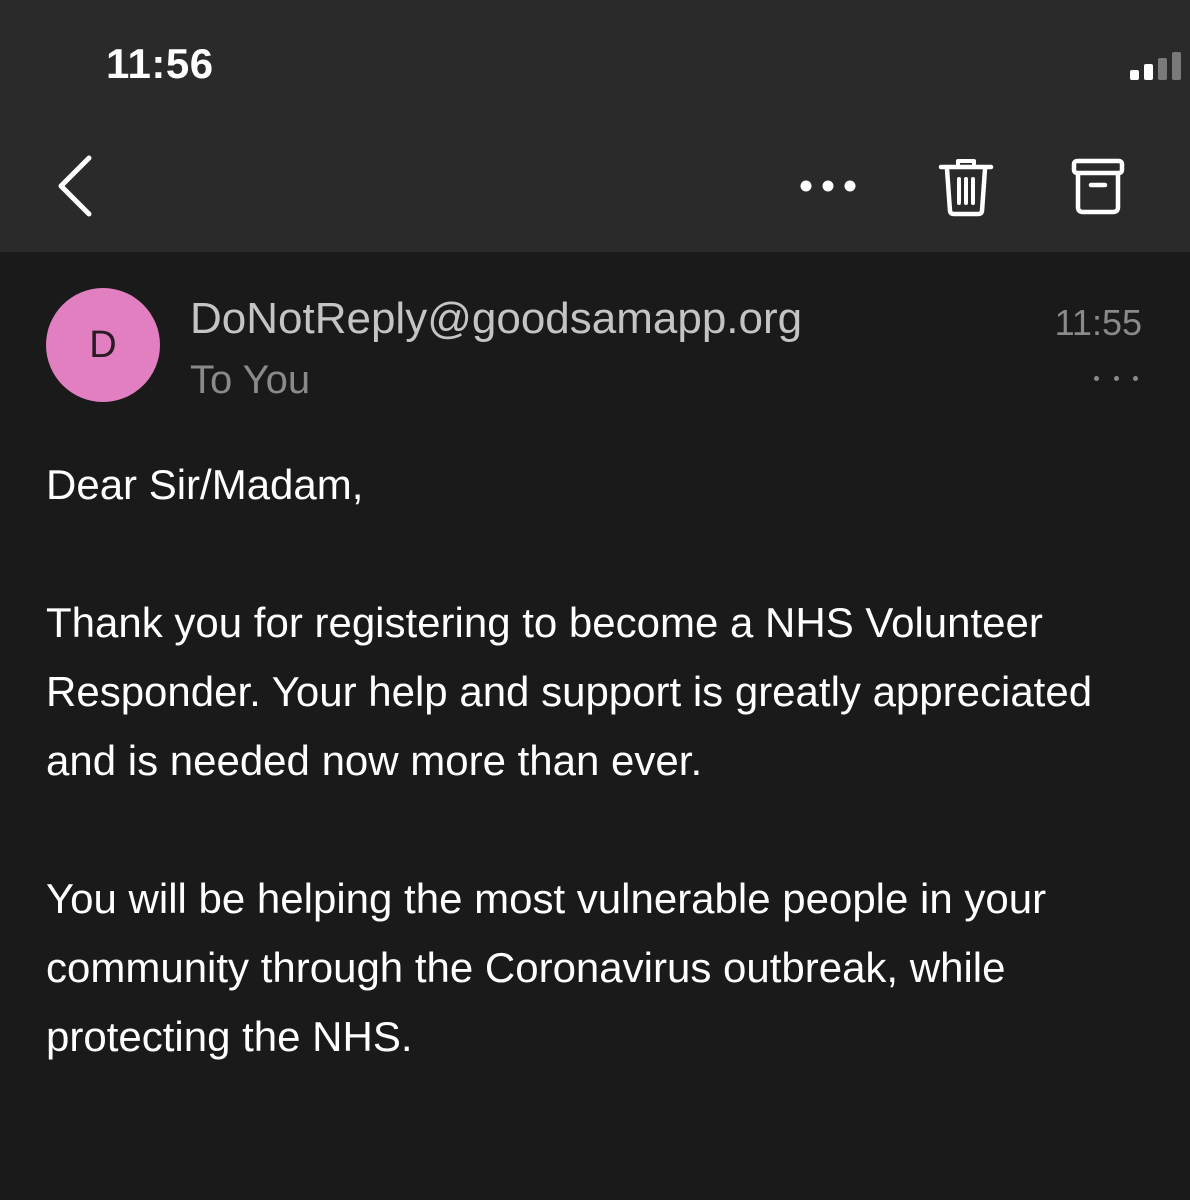 This screenshot has height=1200, width=1190. I want to click on cellular-signal-icon, so click(1158, 66).